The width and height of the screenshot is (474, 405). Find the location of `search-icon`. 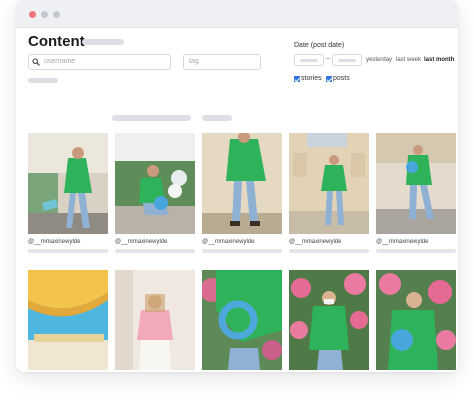

search-icon is located at coordinates (36, 62).